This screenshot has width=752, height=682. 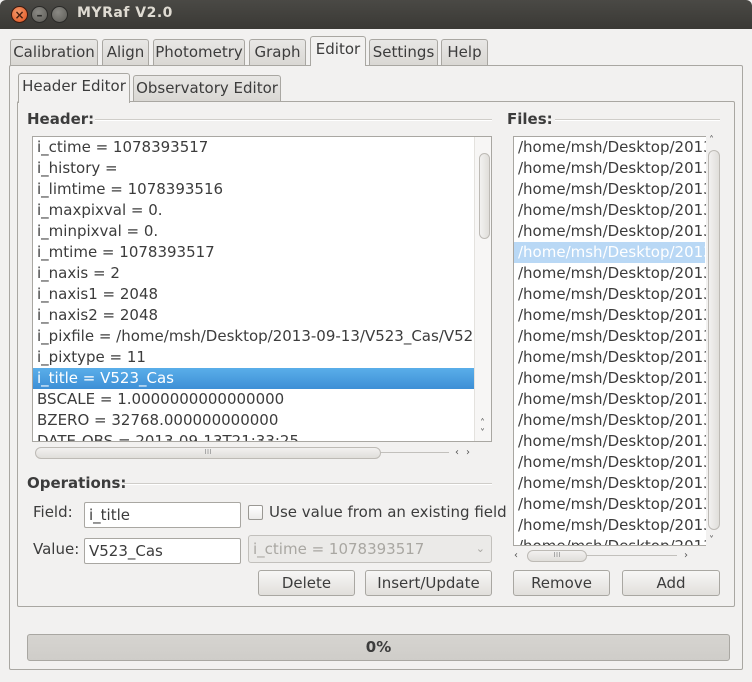 I want to click on title-bar: × – MYRaf V2.0, so click(x=376, y=14).